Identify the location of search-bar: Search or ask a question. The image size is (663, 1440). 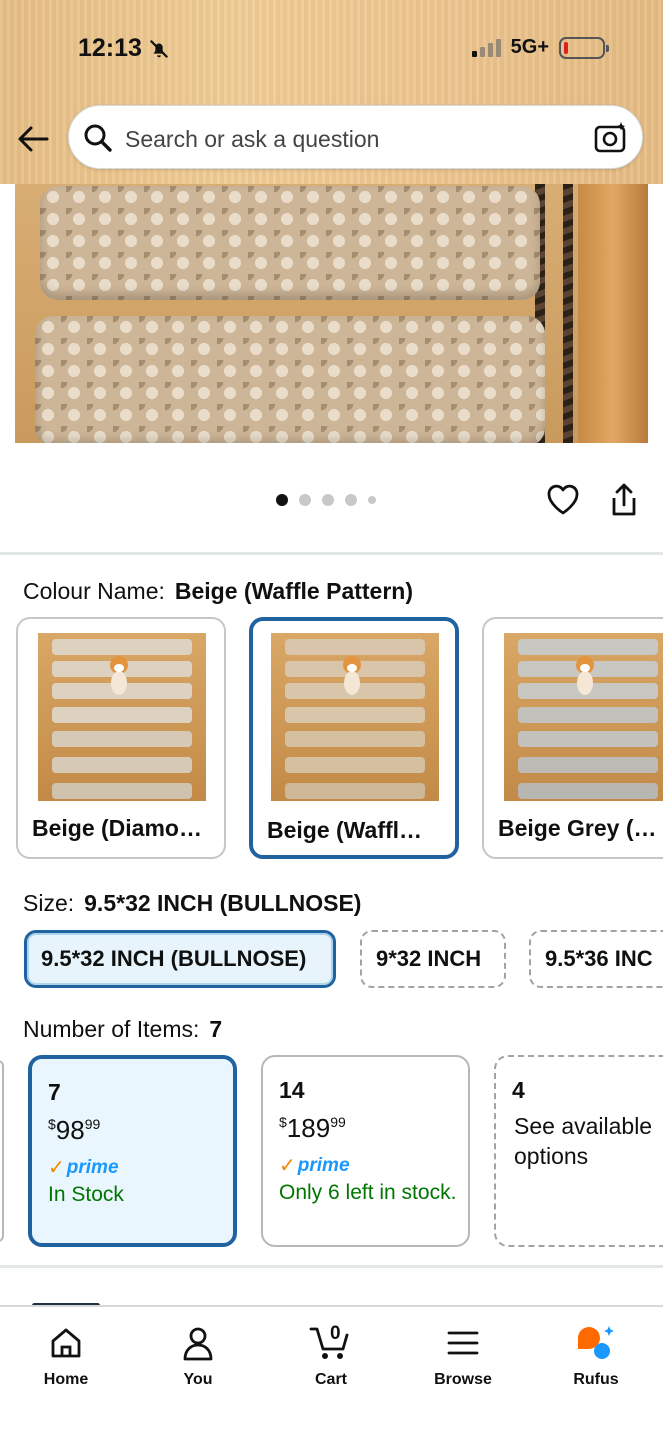
(355, 137).